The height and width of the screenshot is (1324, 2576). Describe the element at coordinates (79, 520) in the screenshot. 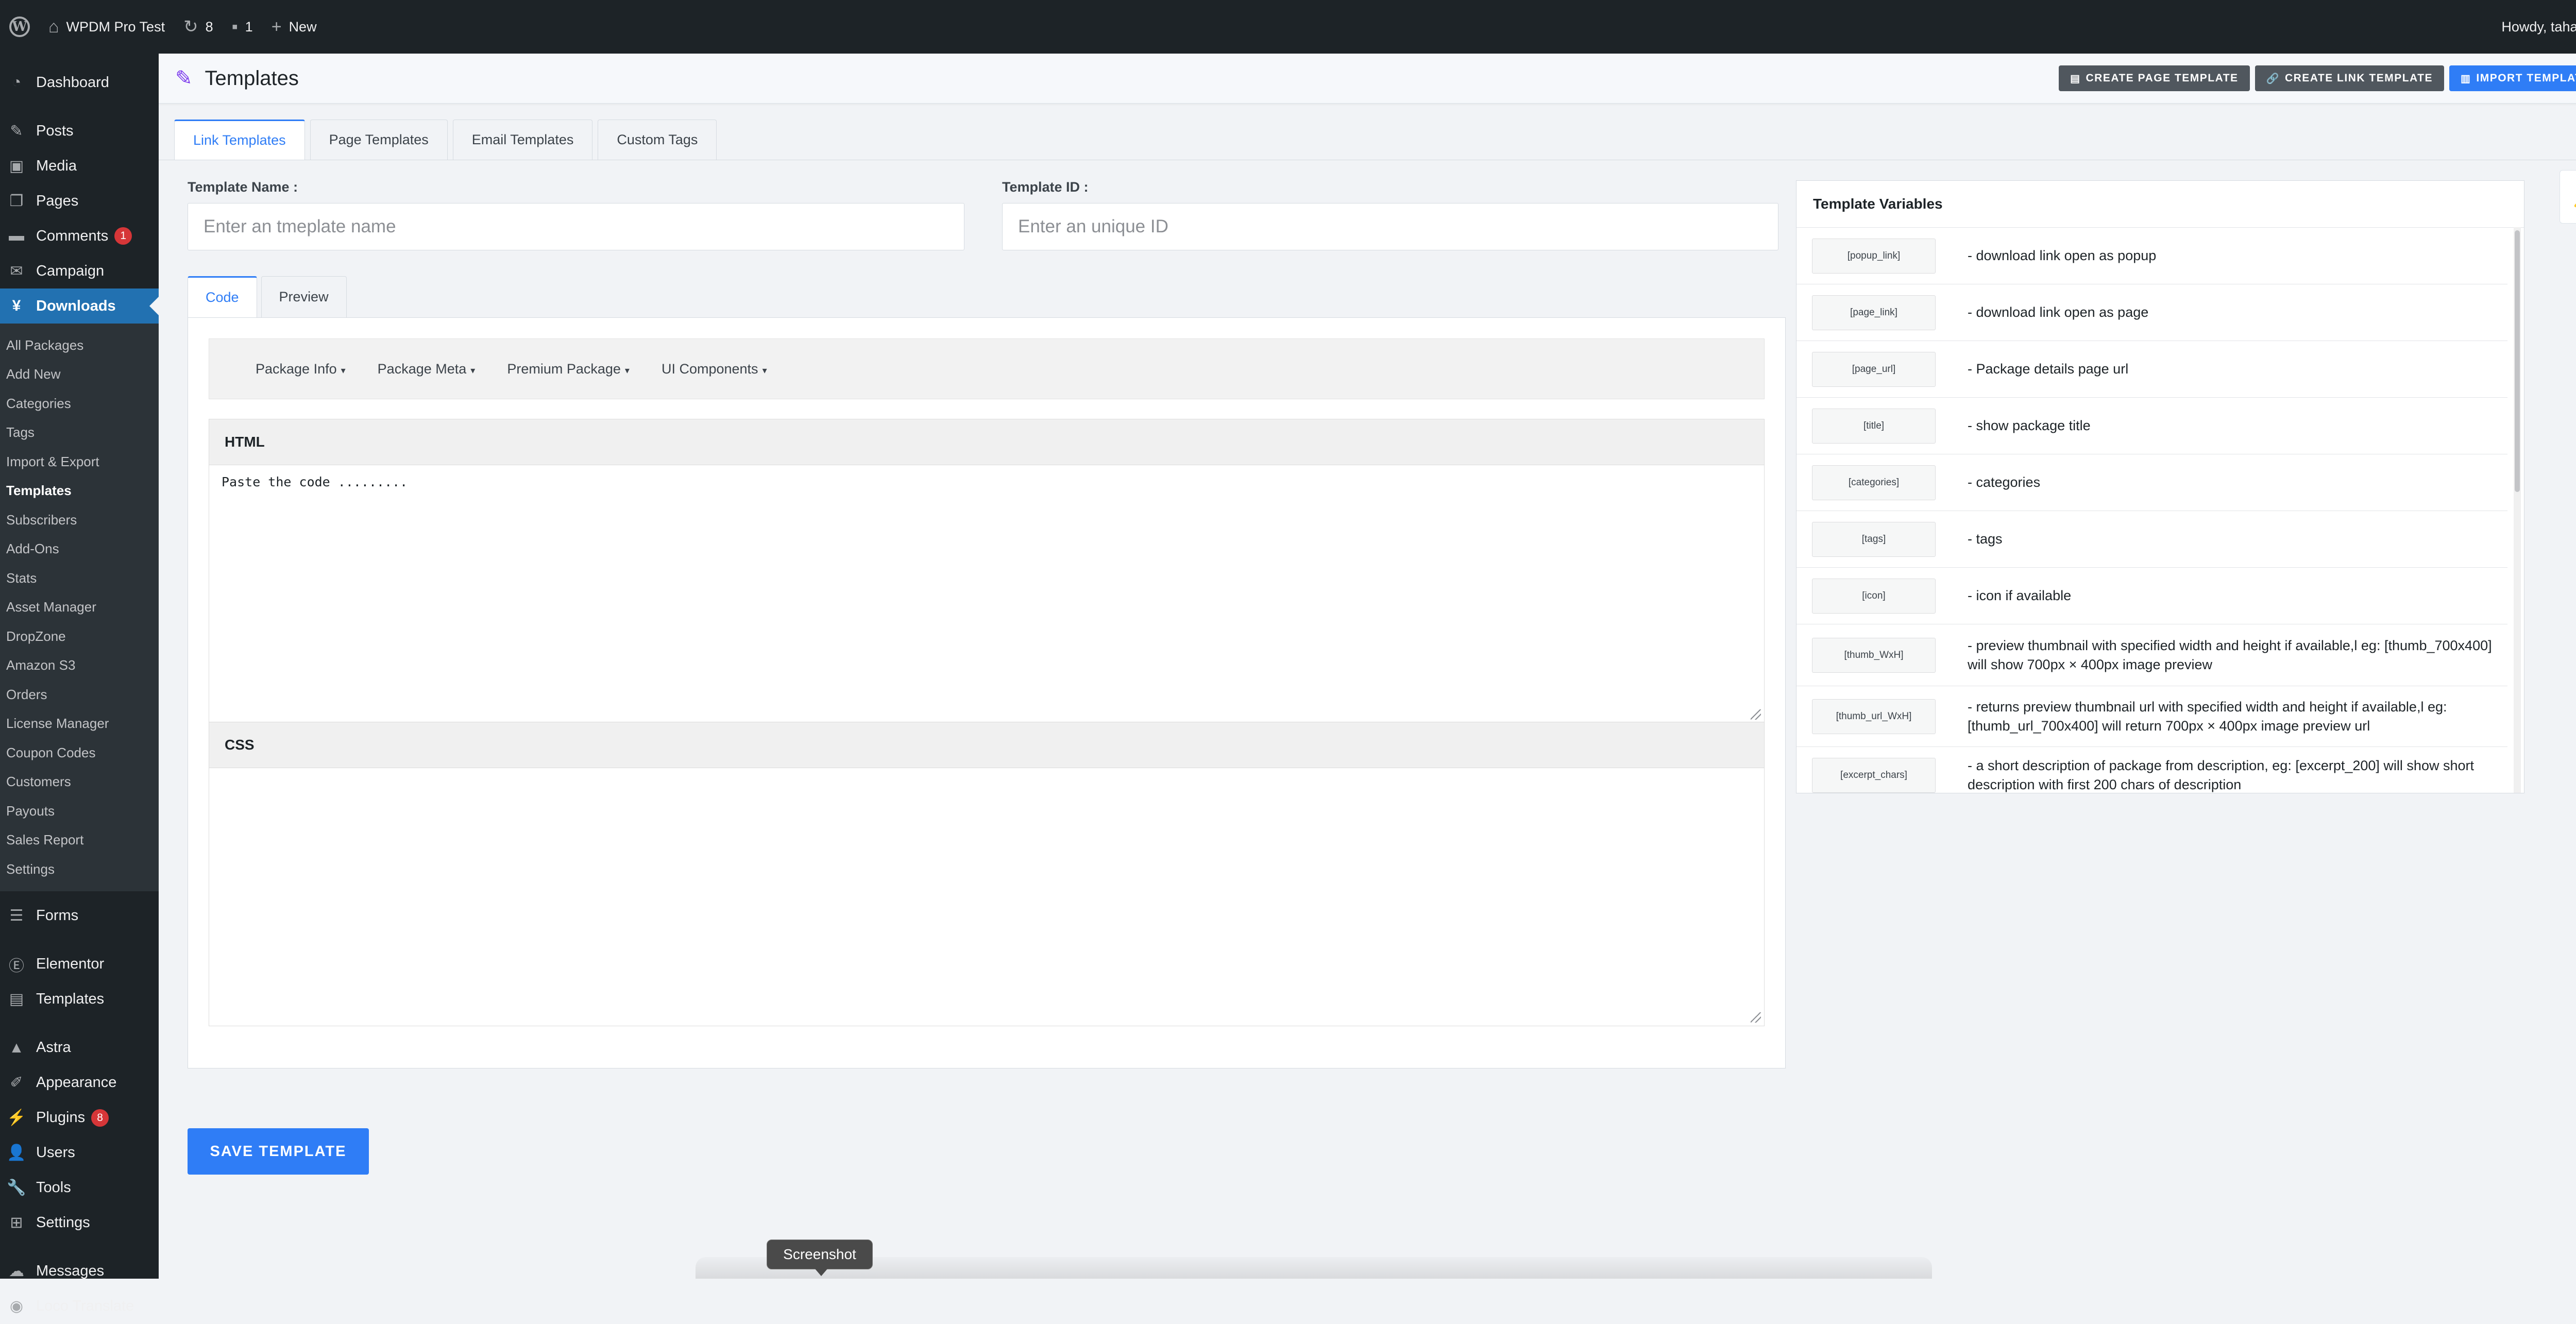

I see `submenu-subscribers: Subscribers` at that location.